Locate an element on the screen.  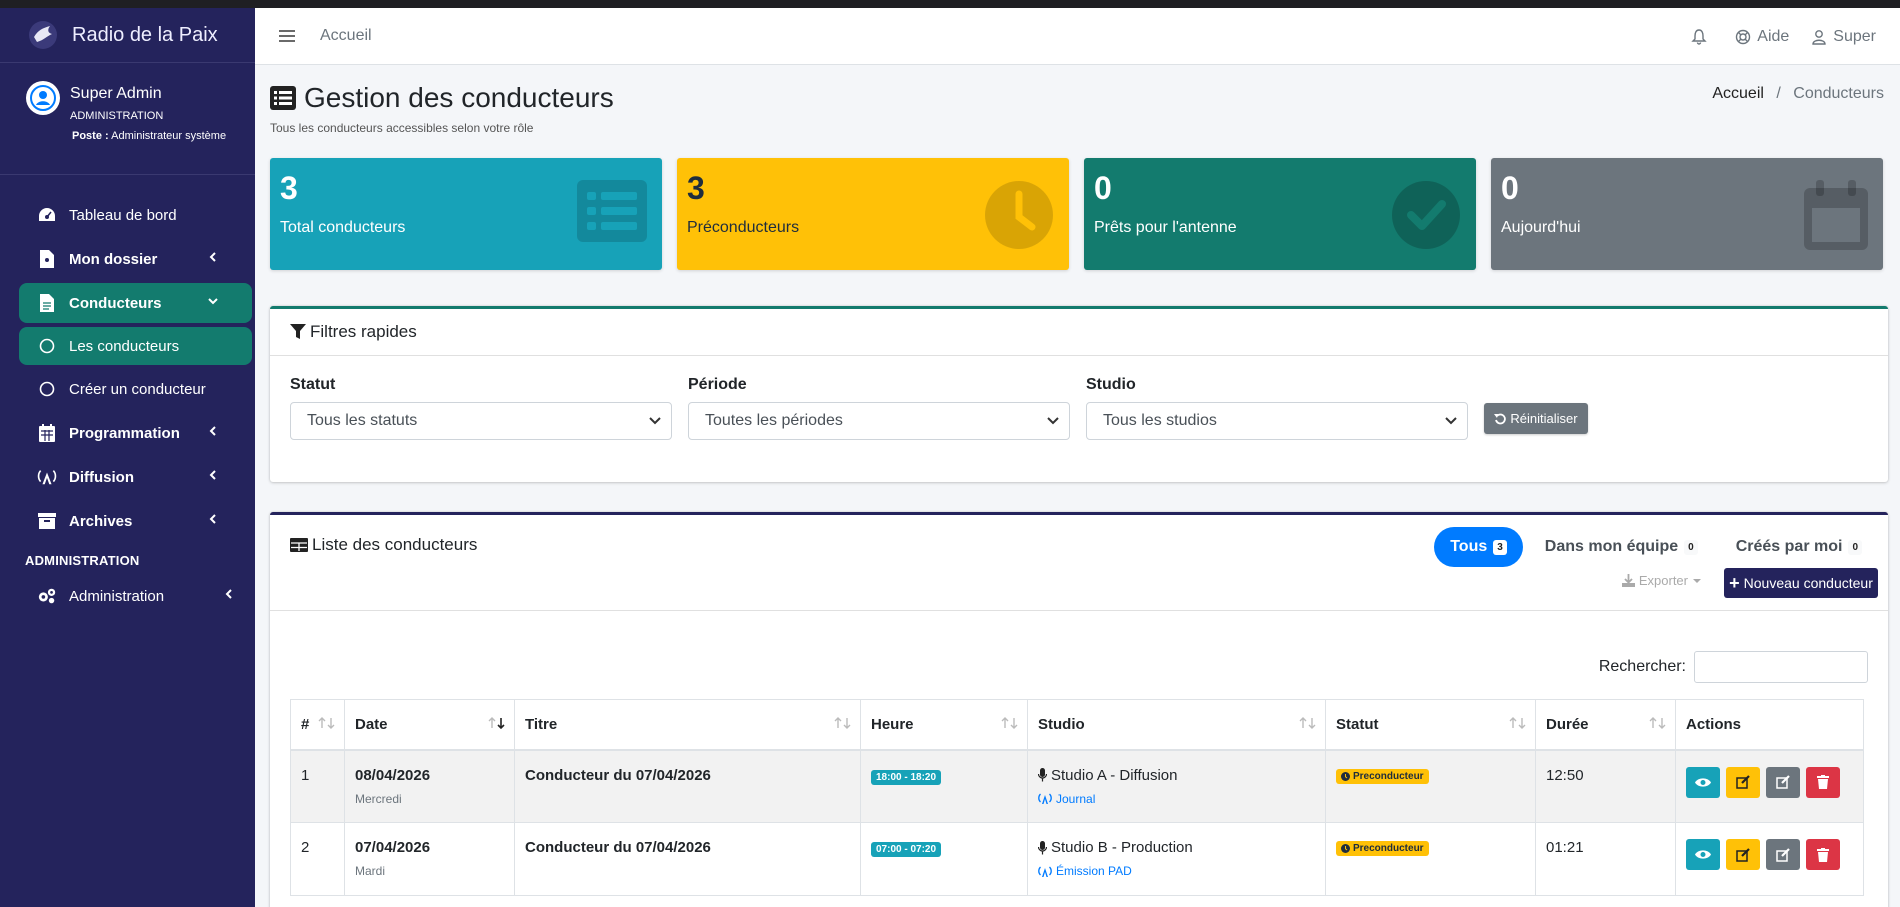
date-value: 08/04/2026 is located at coordinates (393, 775).